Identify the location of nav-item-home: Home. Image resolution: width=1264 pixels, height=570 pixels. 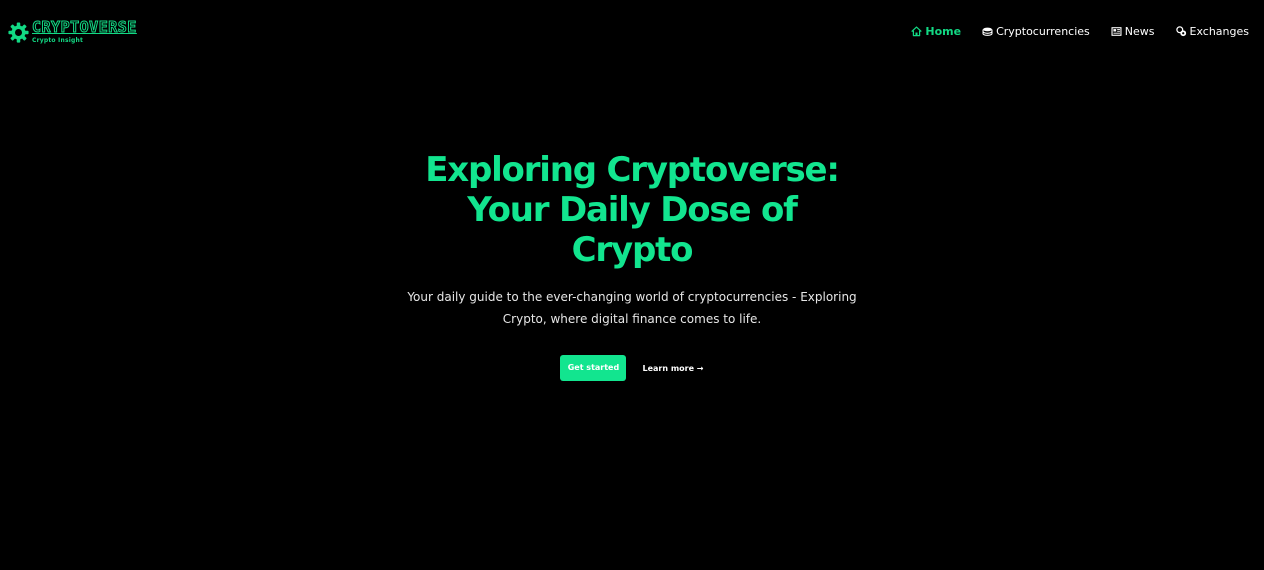
(936, 31).